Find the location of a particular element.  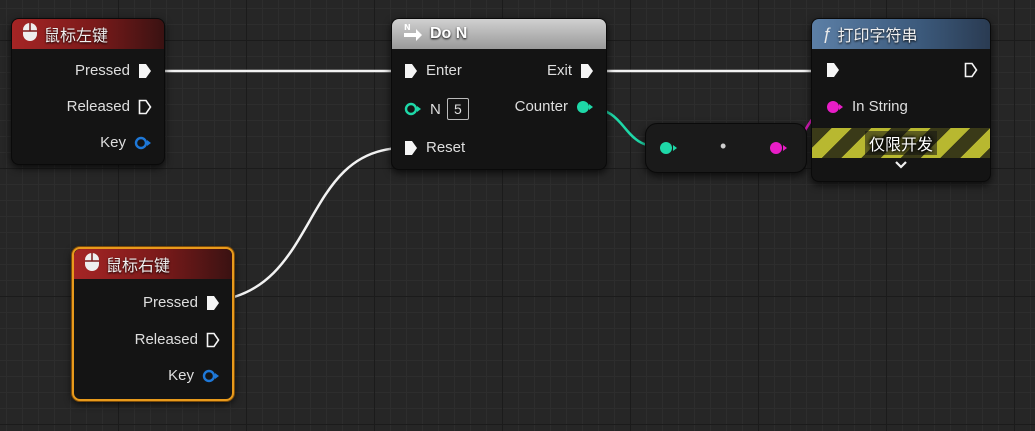

exec-out-pin-row is located at coordinates (971, 70).